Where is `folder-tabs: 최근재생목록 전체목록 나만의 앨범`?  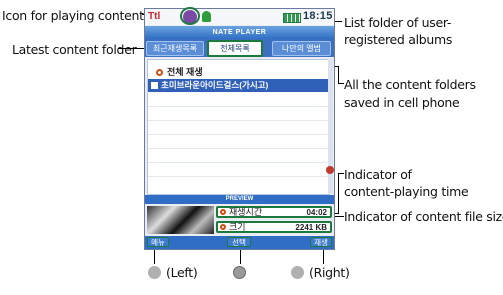 folder-tabs: 최근재생목록 전체목록 나만의 앨범 is located at coordinates (239, 48).